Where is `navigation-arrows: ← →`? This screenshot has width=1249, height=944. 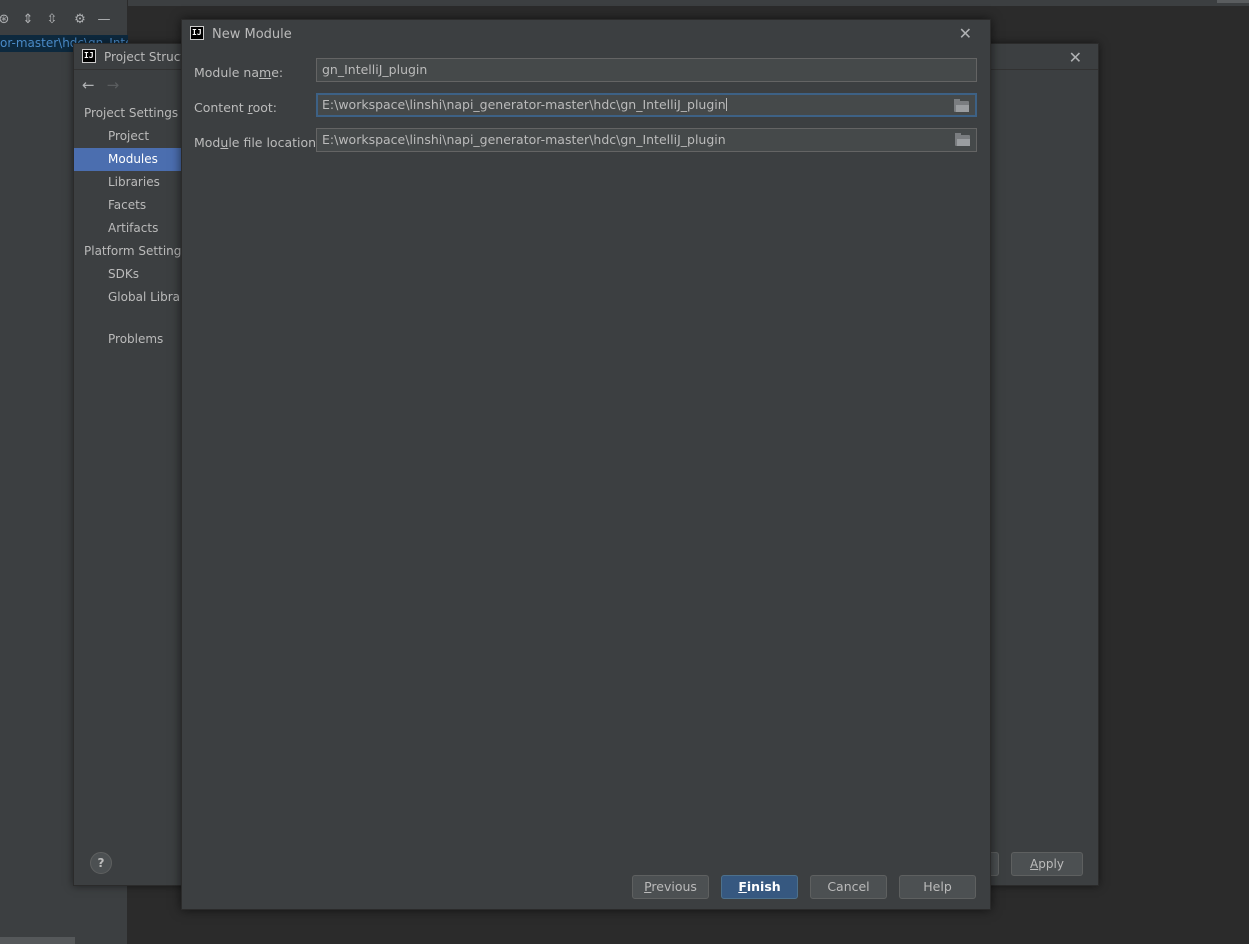 navigation-arrows: ← → is located at coordinates (100, 85).